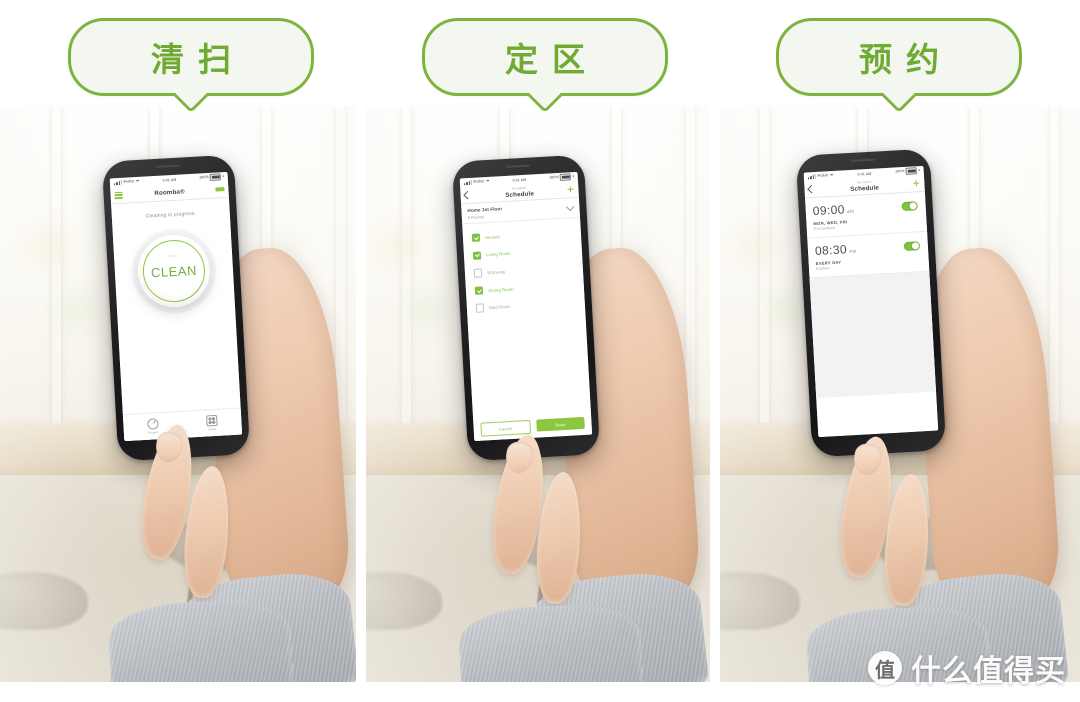  Describe the element at coordinates (506, 428) in the screenshot. I see `cancel-button: Cancel` at that location.